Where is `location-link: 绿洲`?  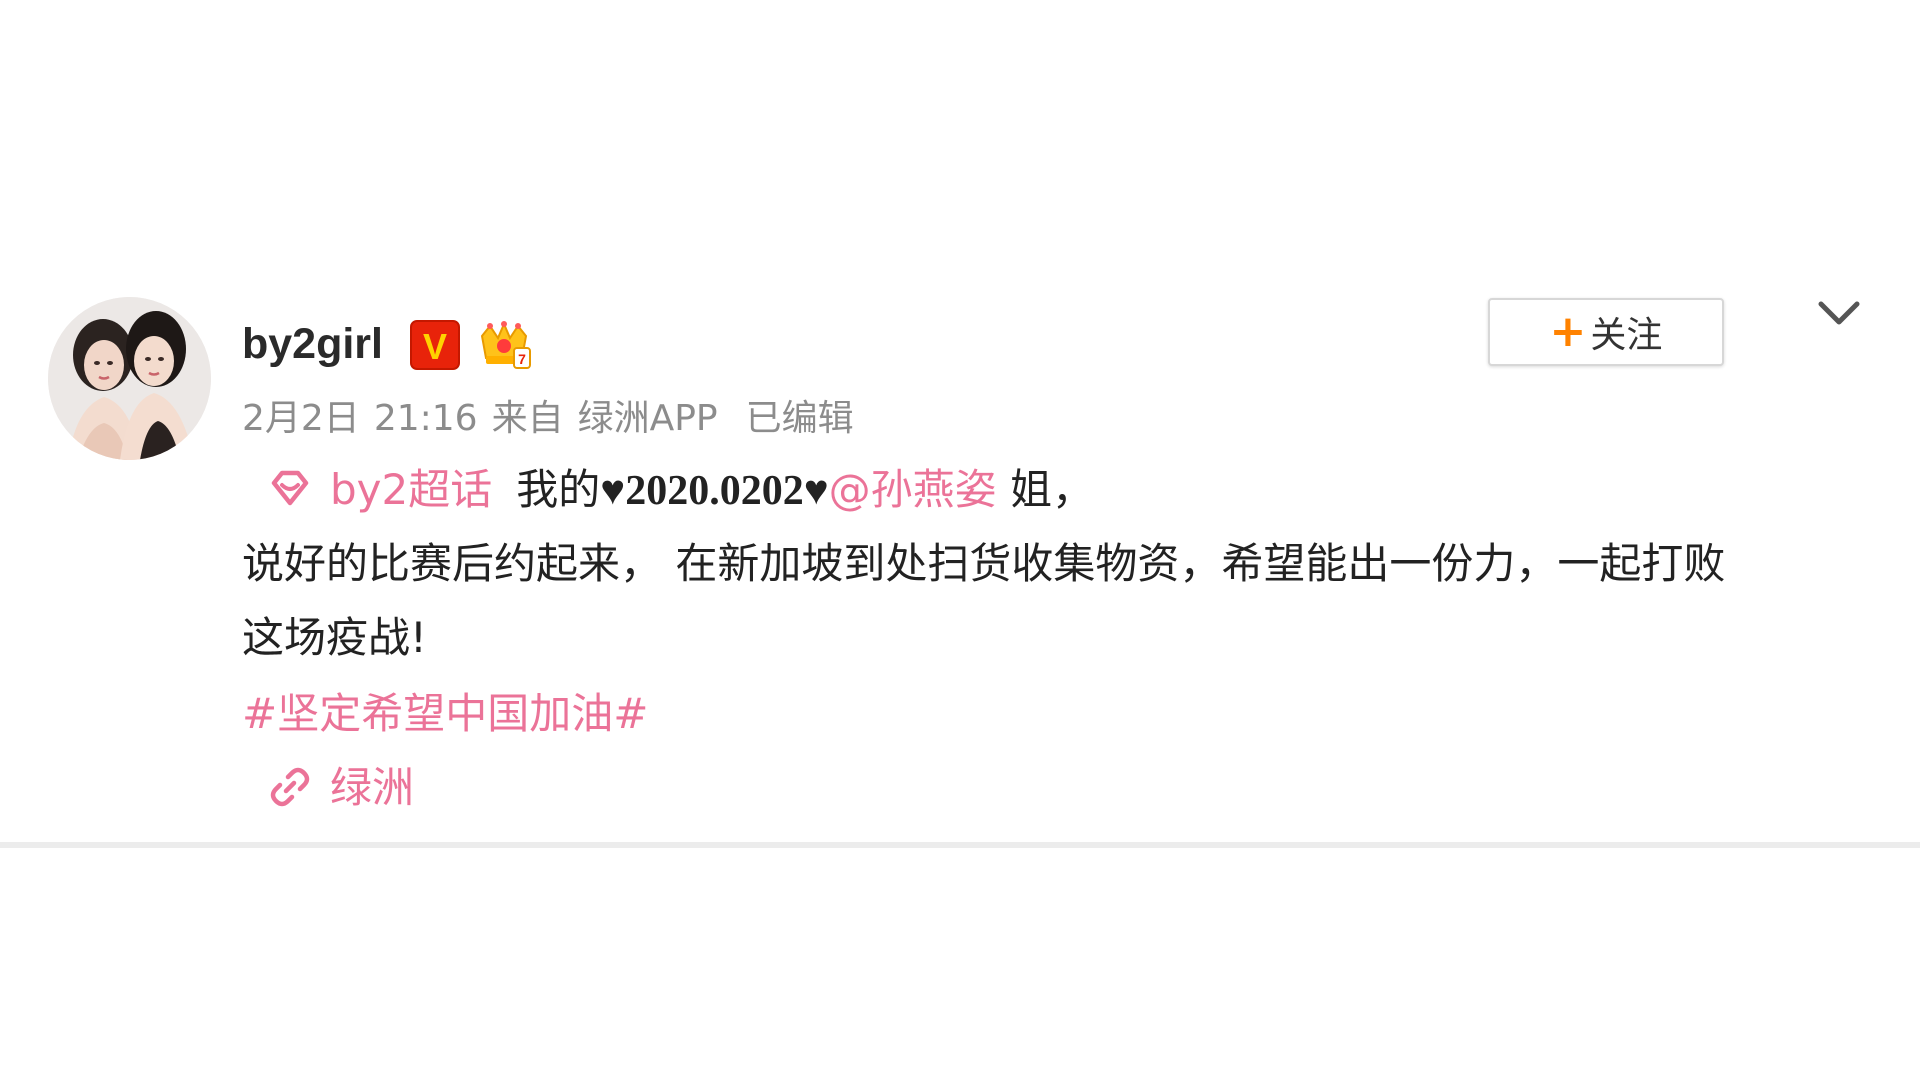
location-link: 绿洲 is located at coordinates (328, 788).